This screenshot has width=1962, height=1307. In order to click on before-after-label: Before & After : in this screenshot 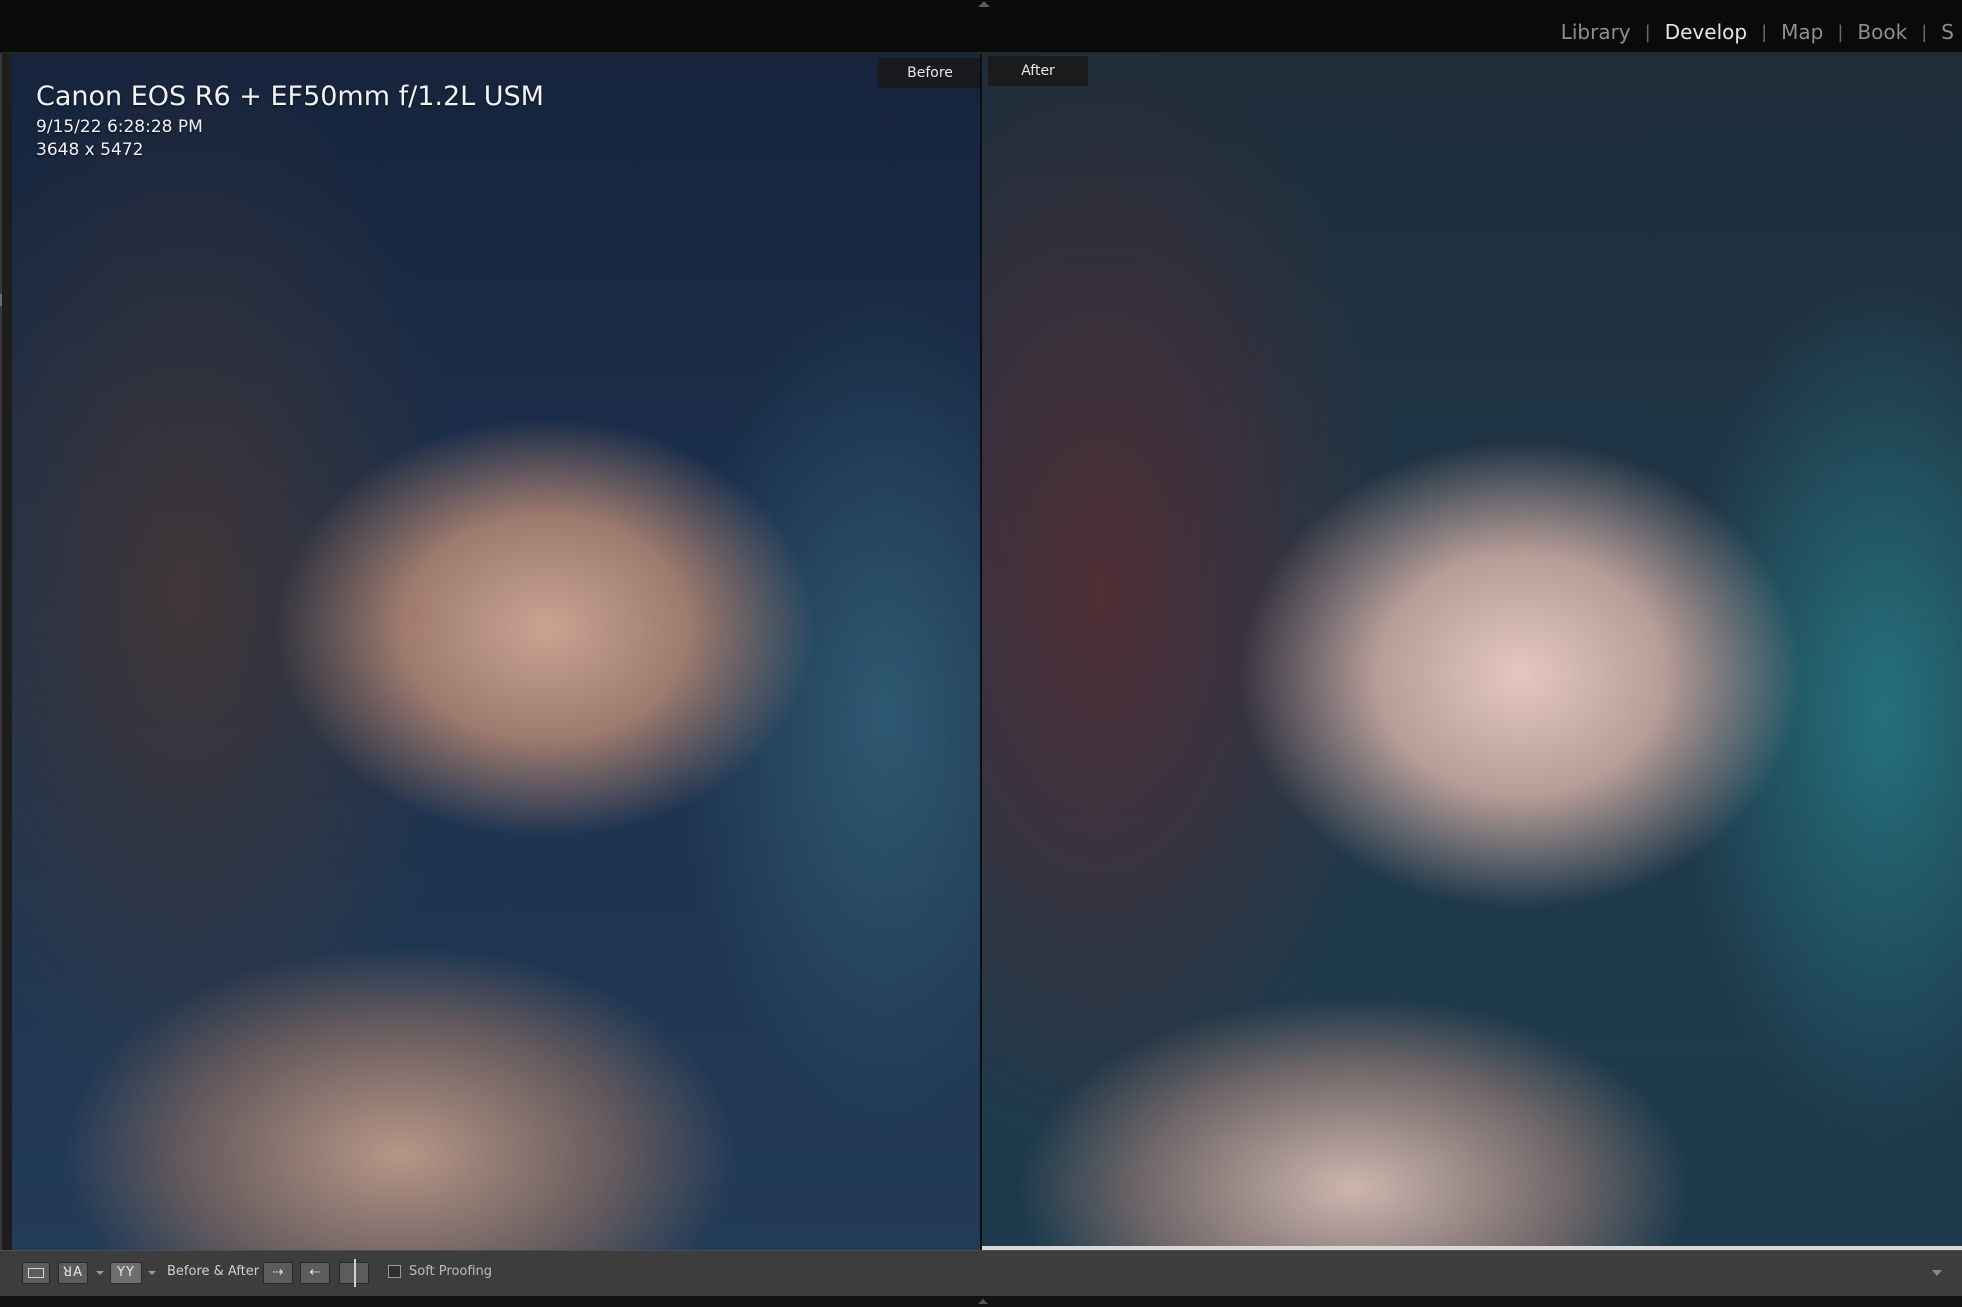, I will do `click(217, 1271)`.